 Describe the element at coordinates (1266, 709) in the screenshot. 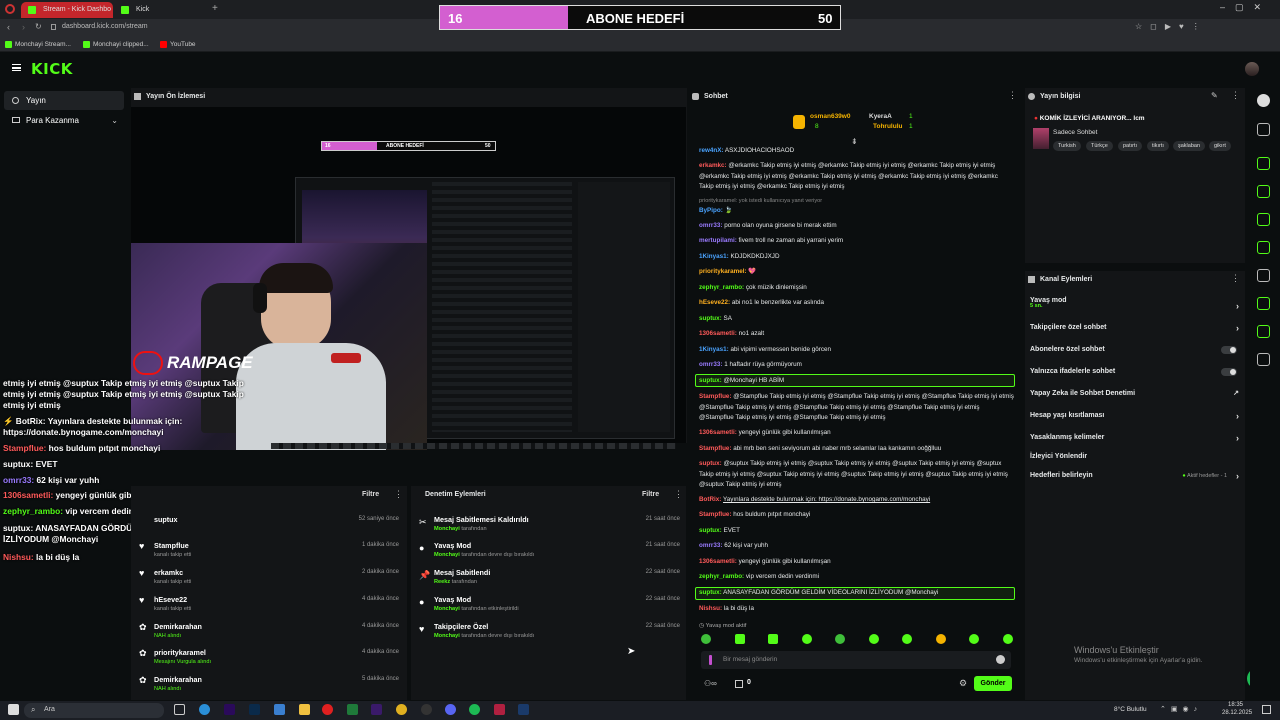

I see `notifications-icon` at that location.